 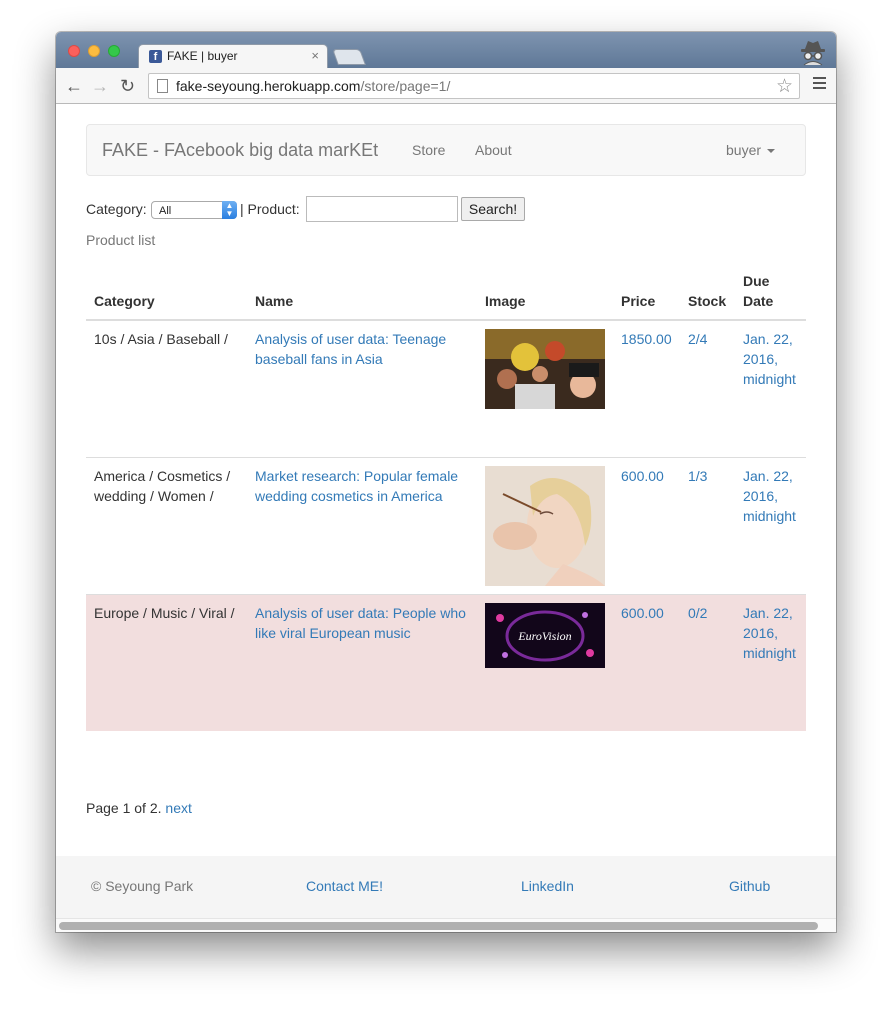 I want to click on col-due-date: Due Date, so click(x=770, y=290).